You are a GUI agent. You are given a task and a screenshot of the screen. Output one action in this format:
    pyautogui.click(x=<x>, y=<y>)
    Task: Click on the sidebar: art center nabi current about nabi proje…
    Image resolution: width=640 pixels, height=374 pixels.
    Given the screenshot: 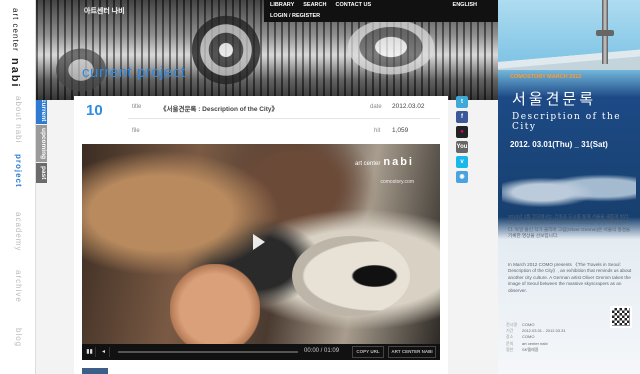 What is the action you would take?
    pyautogui.click(x=18, y=187)
    